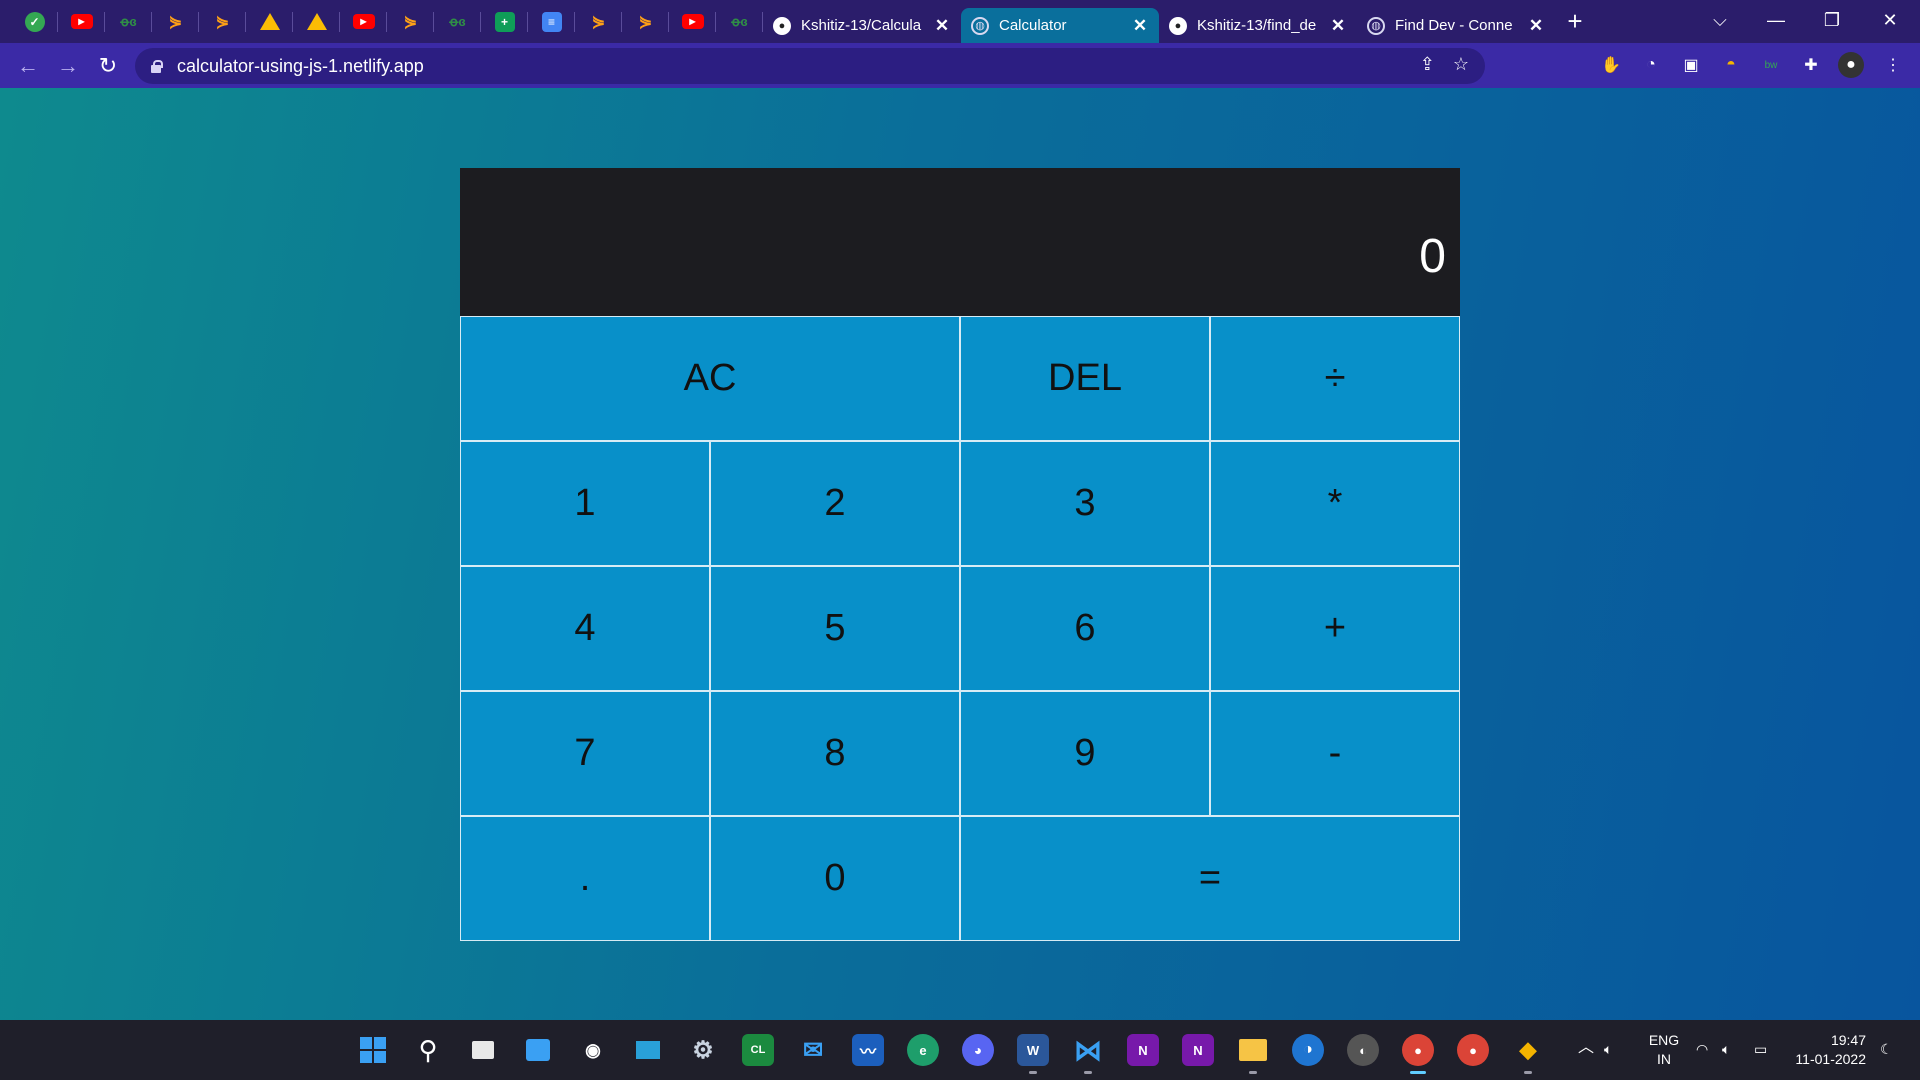 The image size is (1920, 1080). I want to click on bookmark-star-icon: ☆, so click(1461, 64).